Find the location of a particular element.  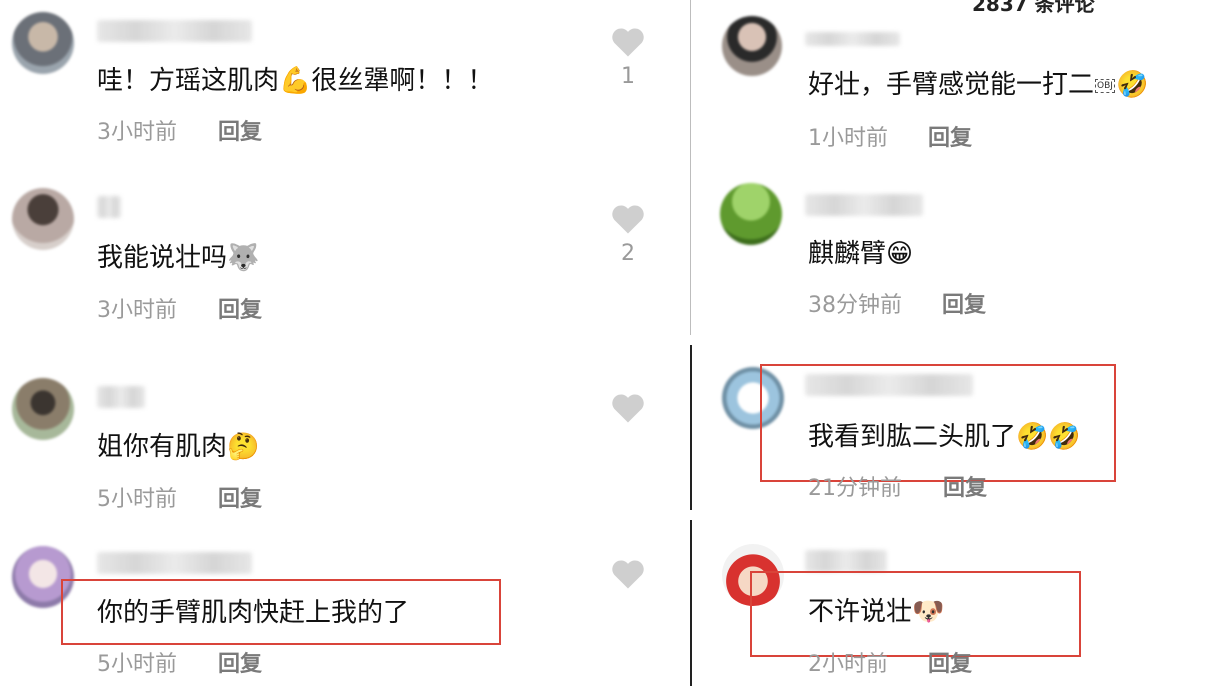

comment-time: 2小时前 is located at coordinates (848, 664).